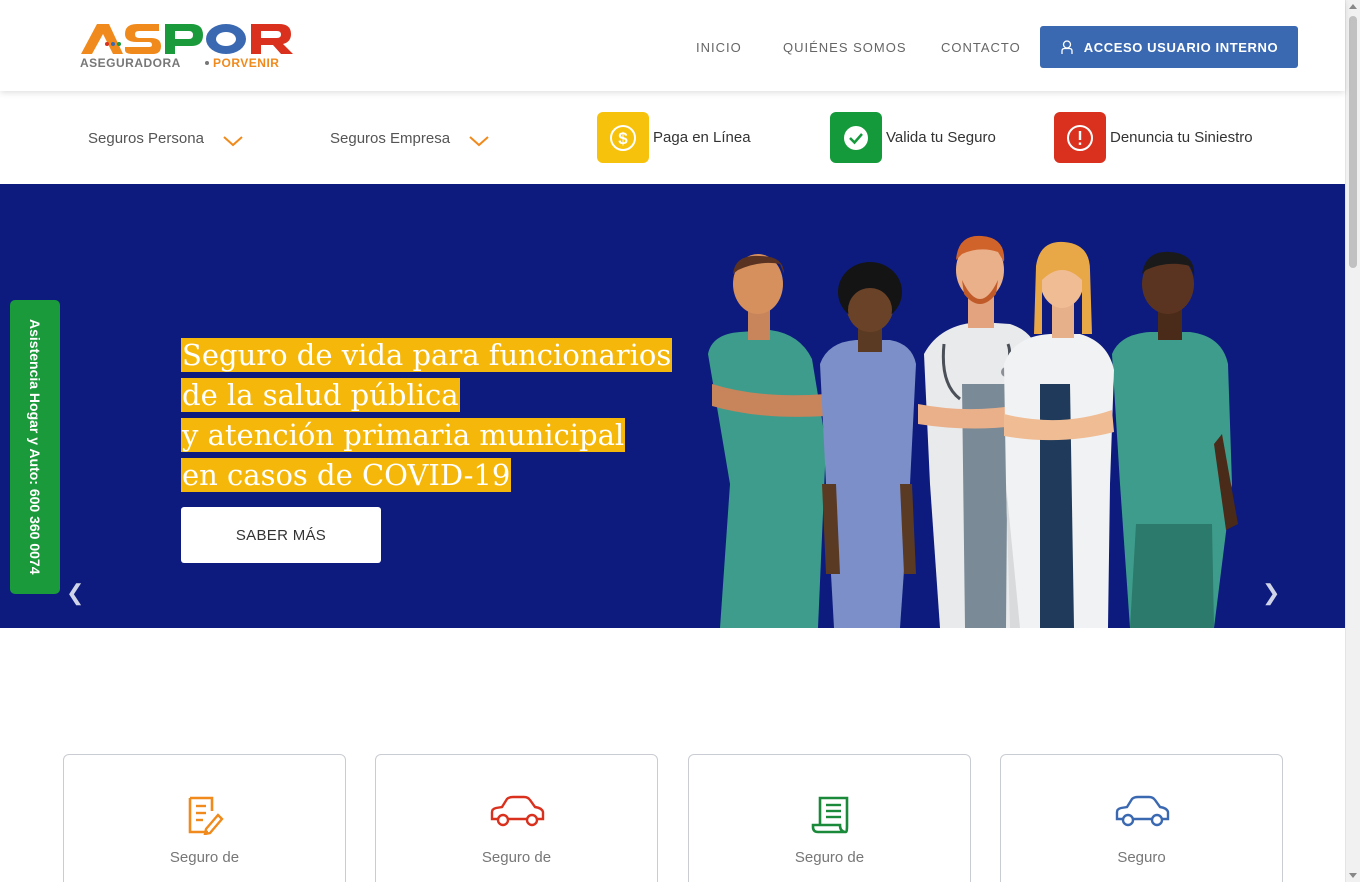  I want to click on quick-link-label: Denuncia tu Siniestro, so click(1181, 137).